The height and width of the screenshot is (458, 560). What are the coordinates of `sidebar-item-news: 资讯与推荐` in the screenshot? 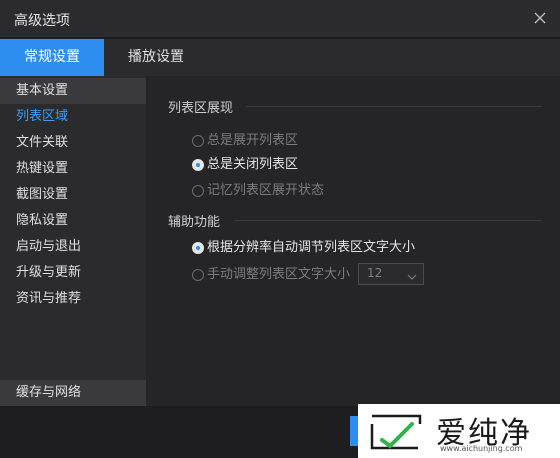 It's located at (73, 299).